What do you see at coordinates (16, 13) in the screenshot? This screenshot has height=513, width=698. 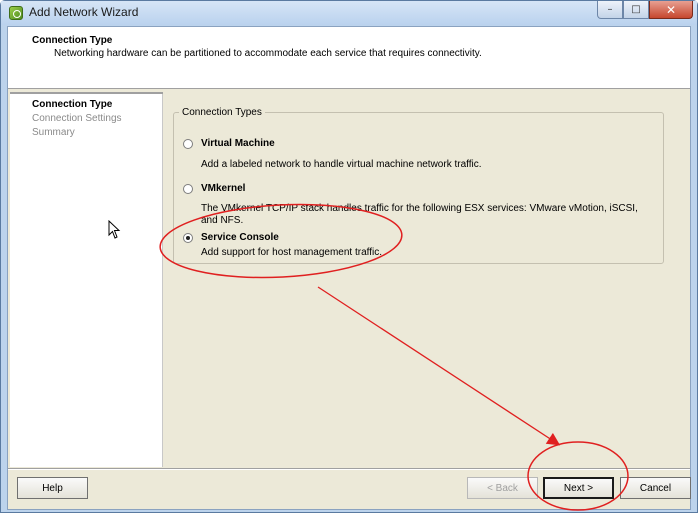 I see `vsphere-app-icon` at bounding box center [16, 13].